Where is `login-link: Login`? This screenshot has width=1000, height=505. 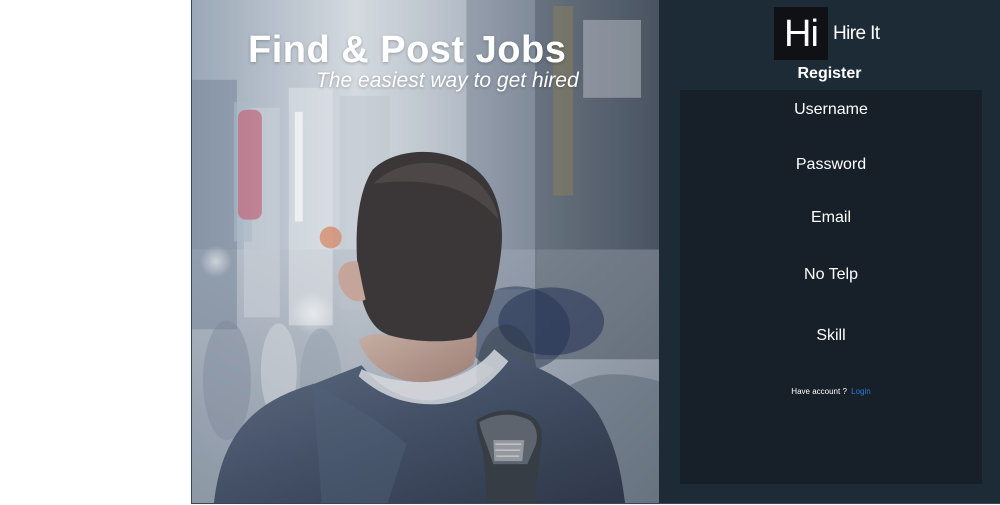
login-link: Login is located at coordinates (861, 391).